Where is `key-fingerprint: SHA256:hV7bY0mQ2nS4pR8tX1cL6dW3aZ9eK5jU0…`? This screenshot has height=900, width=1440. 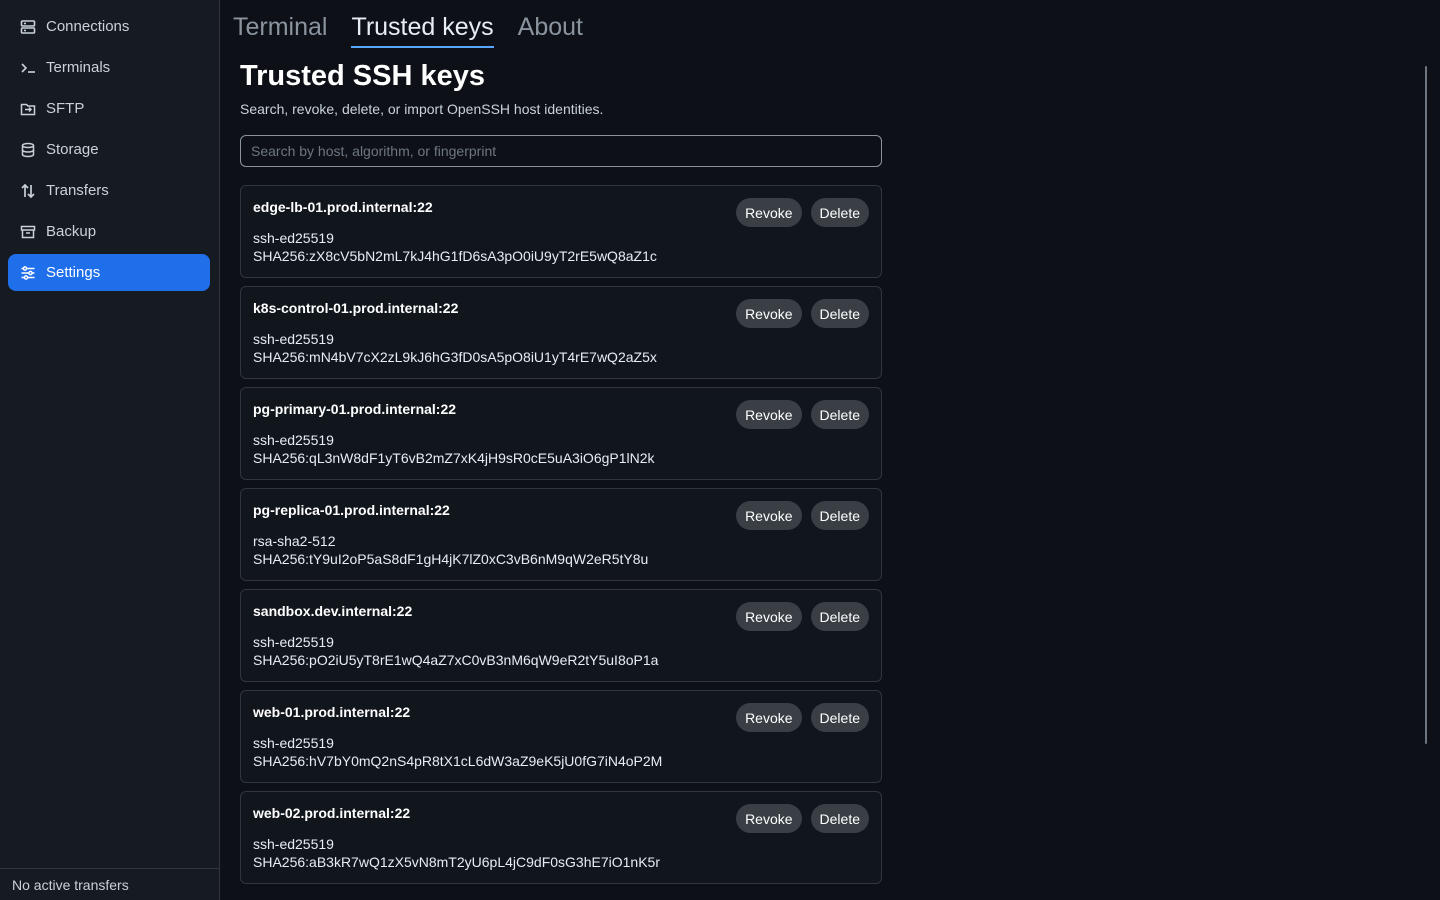 key-fingerprint: SHA256:hV7bY0mQ2nS4pR8tX1cL6dW3aZ9eK5jU0… is located at coordinates (458, 761).